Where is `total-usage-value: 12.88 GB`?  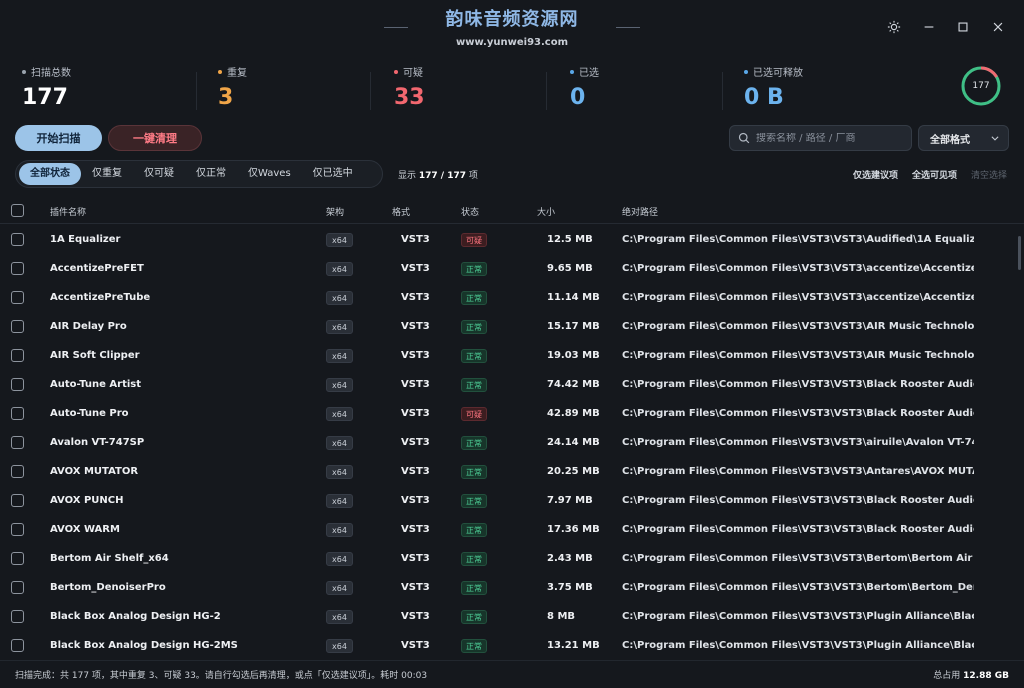
total-usage-value: 12.88 GB is located at coordinates (986, 676).